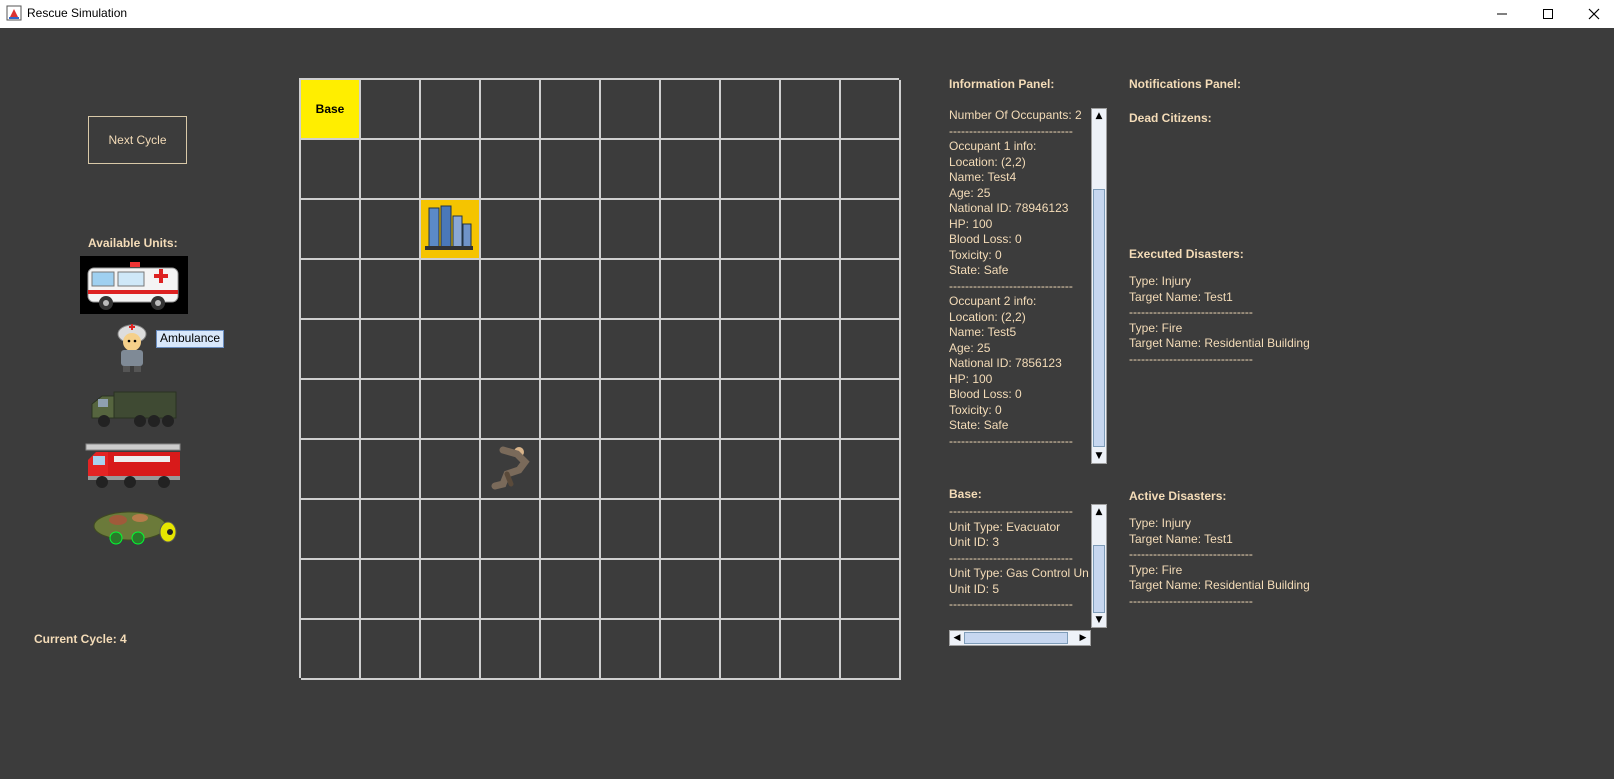 This screenshot has width=1618, height=779. What do you see at coordinates (137, 140) in the screenshot?
I see `next-cycle-button: Next Cycle` at bounding box center [137, 140].